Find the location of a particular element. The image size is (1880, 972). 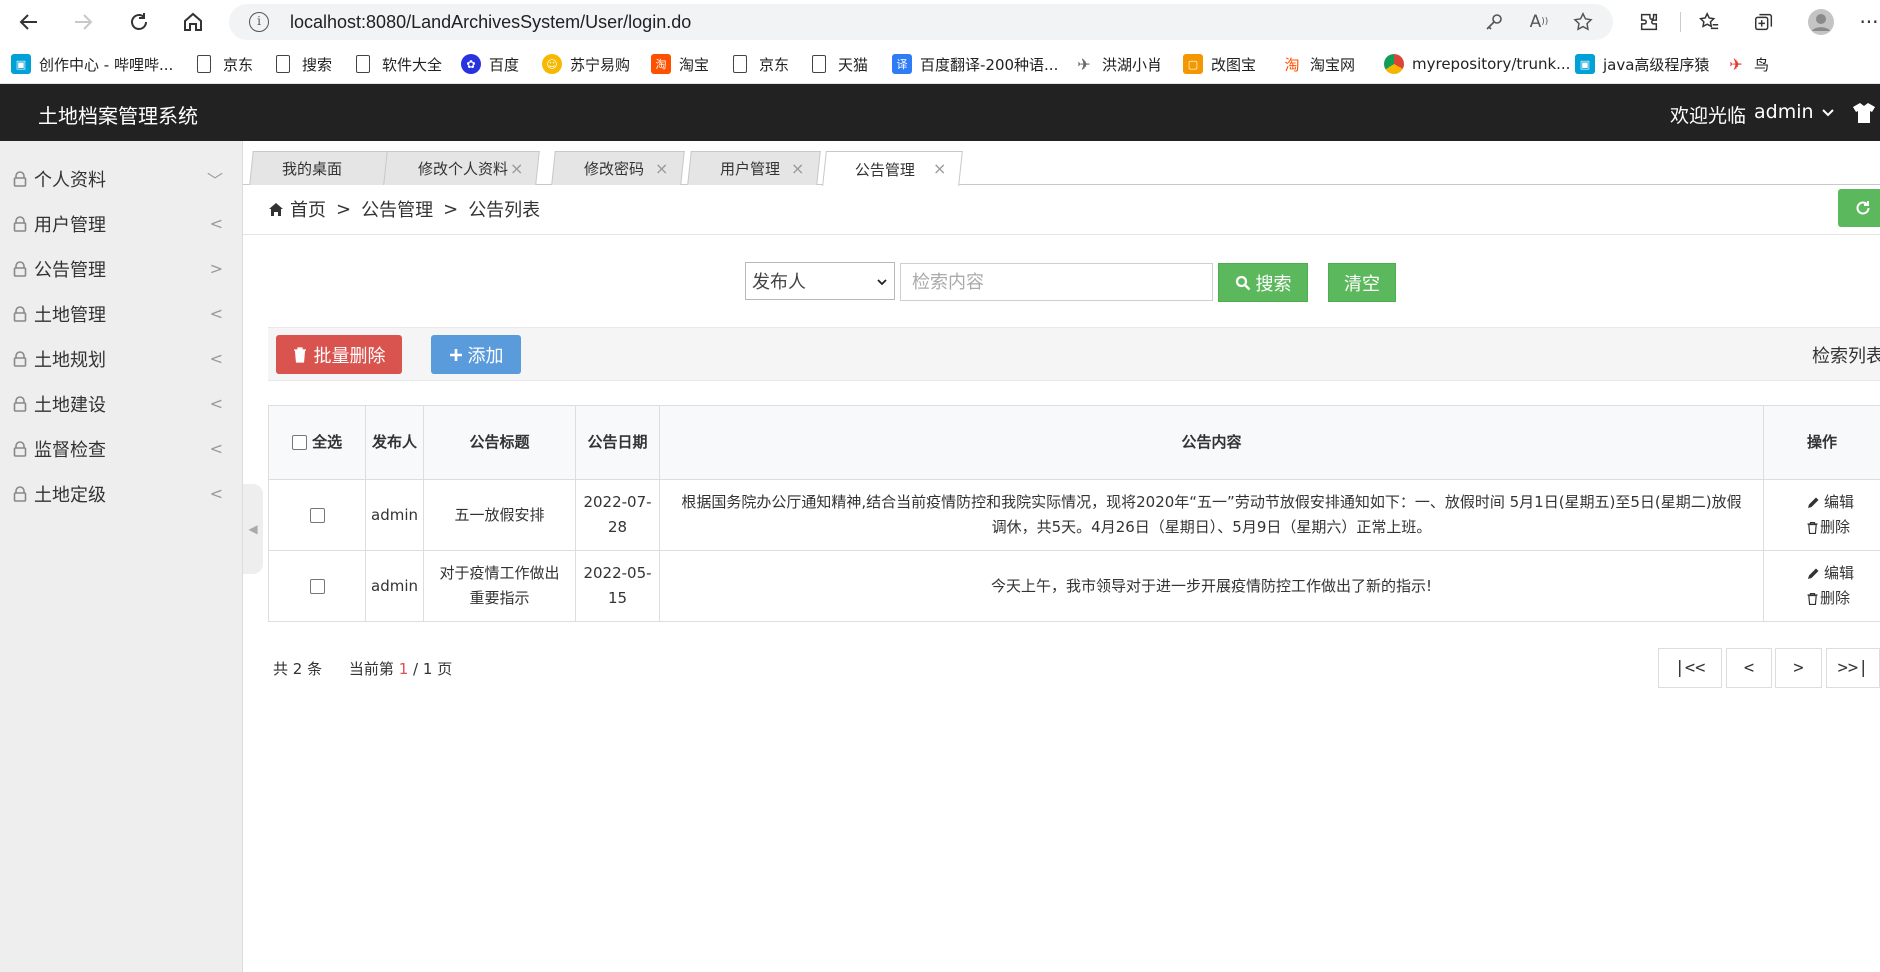

row-select-cell is located at coordinates (317, 586).